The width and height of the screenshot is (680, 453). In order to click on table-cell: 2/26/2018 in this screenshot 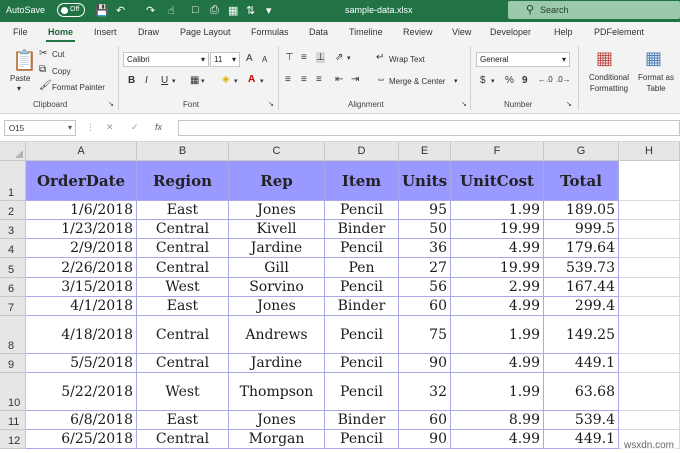, I will do `click(81, 268)`.